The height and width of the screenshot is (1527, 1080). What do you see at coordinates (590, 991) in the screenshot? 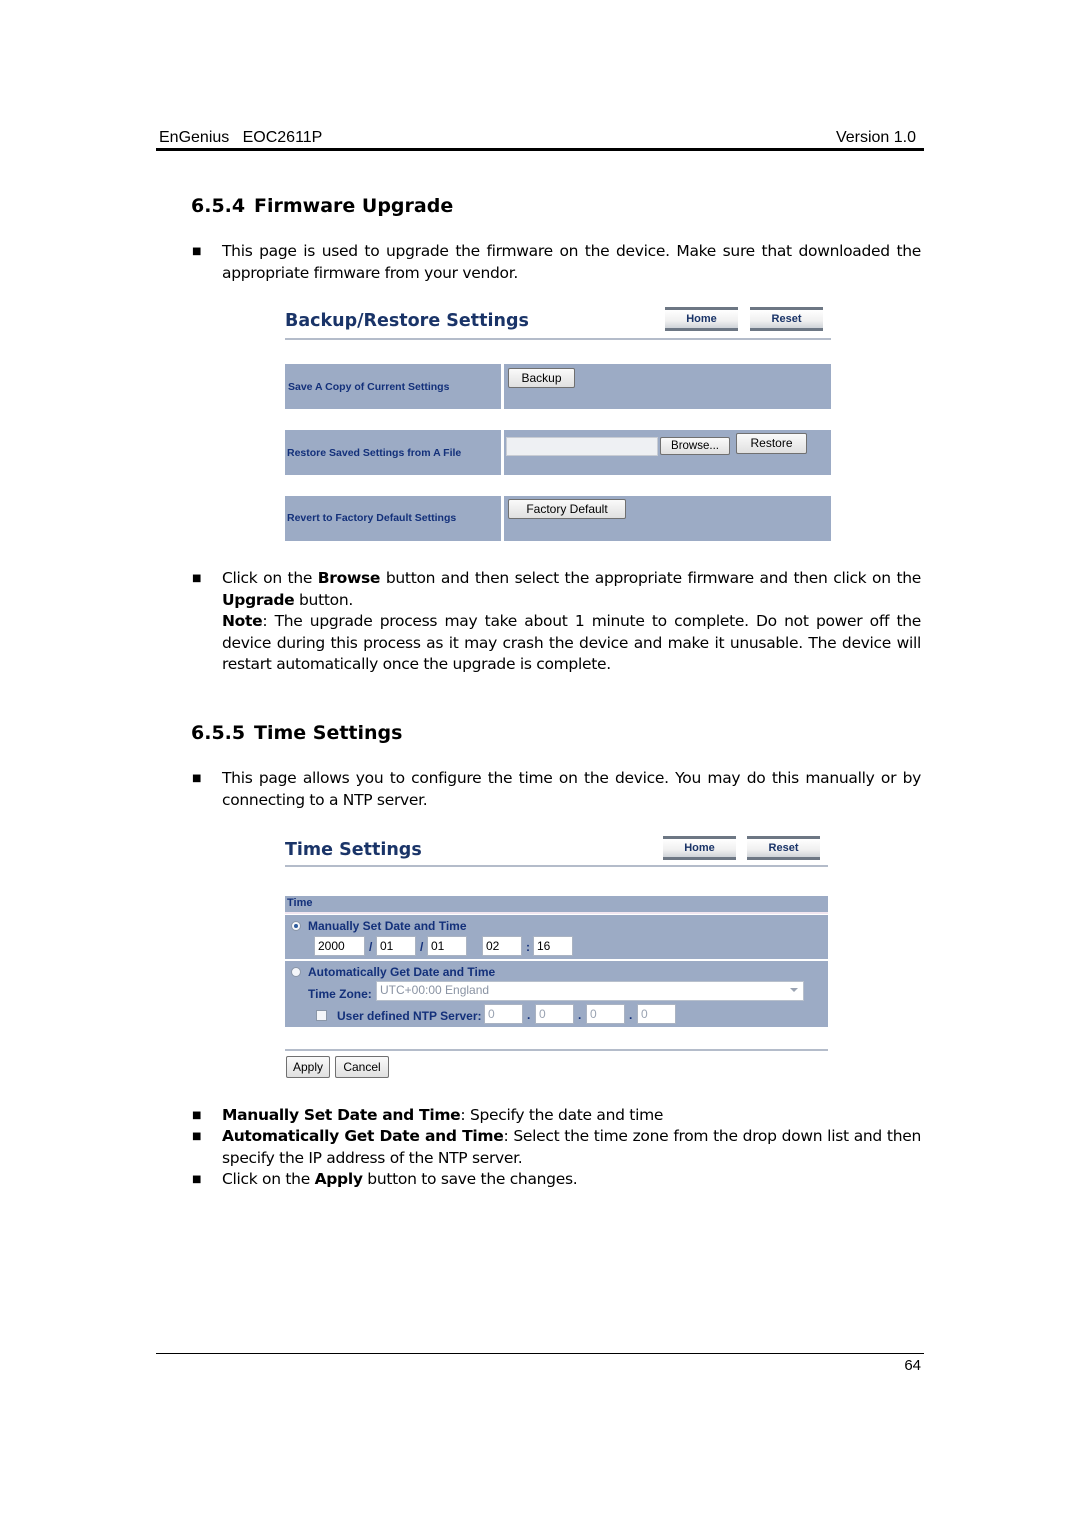
I see `timezone-select: UTC+00:00 England` at bounding box center [590, 991].